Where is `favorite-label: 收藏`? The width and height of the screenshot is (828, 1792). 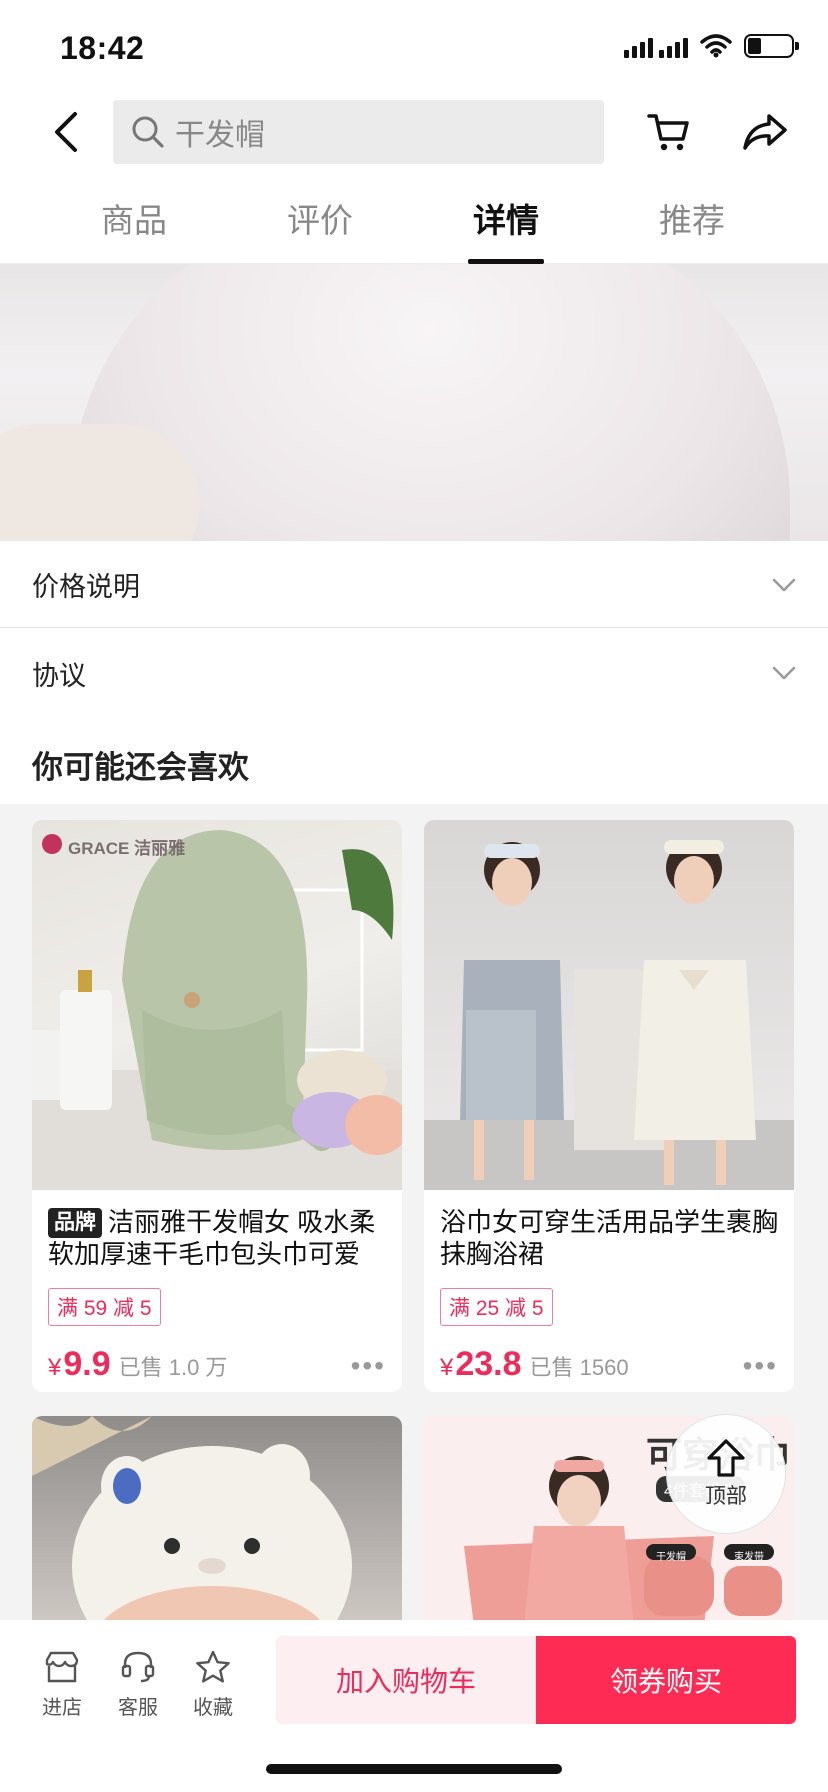 favorite-label: 收藏 is located at coordinates (213, 1708).